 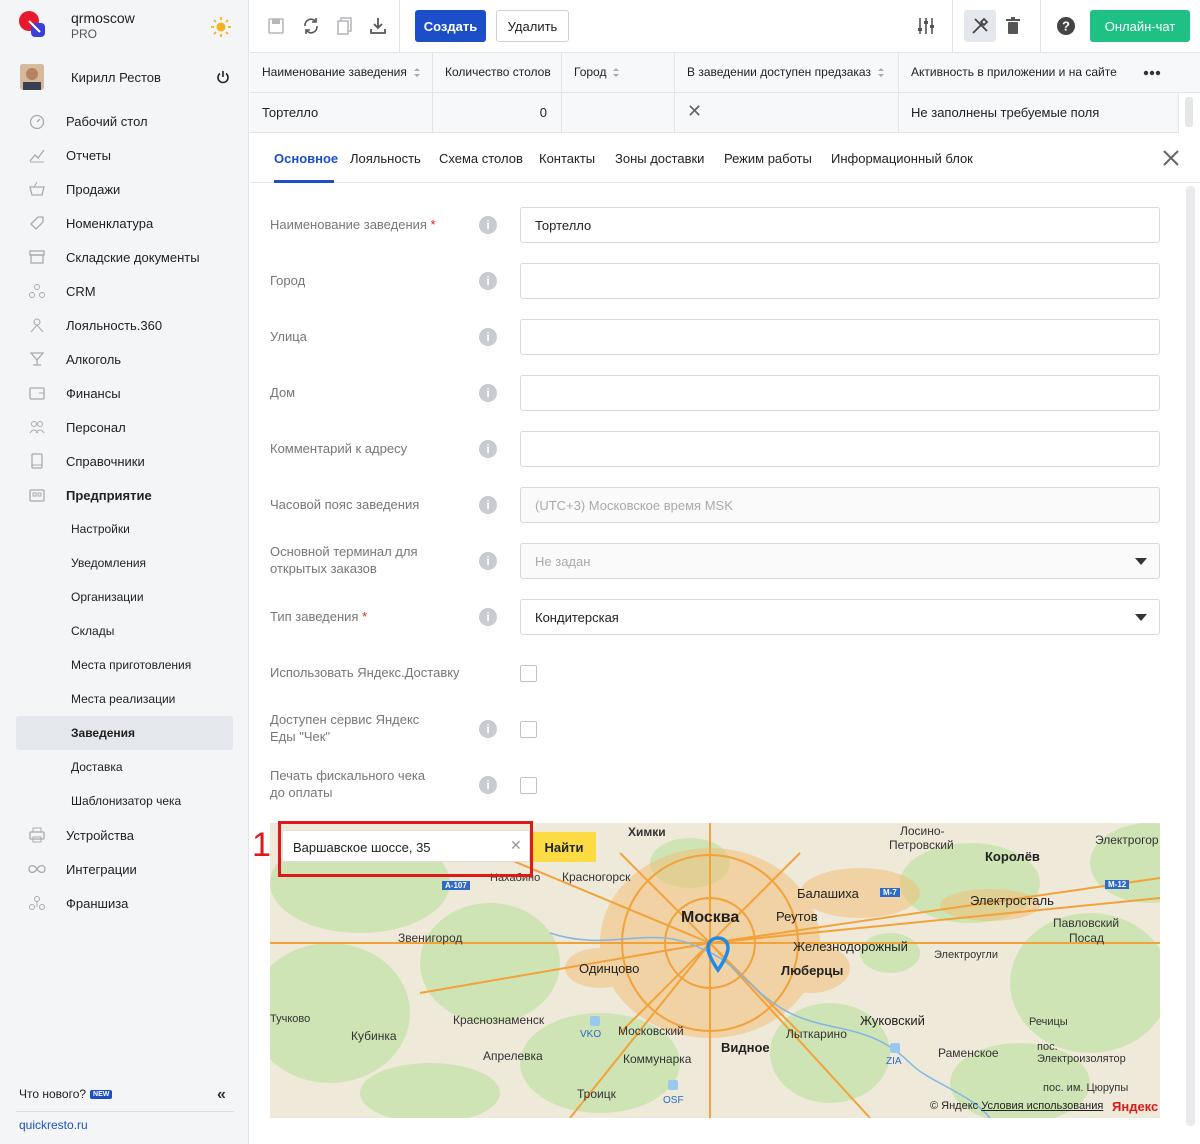 I want to click on nav-item-reports: Отчеты, so click(x=124, y=155).